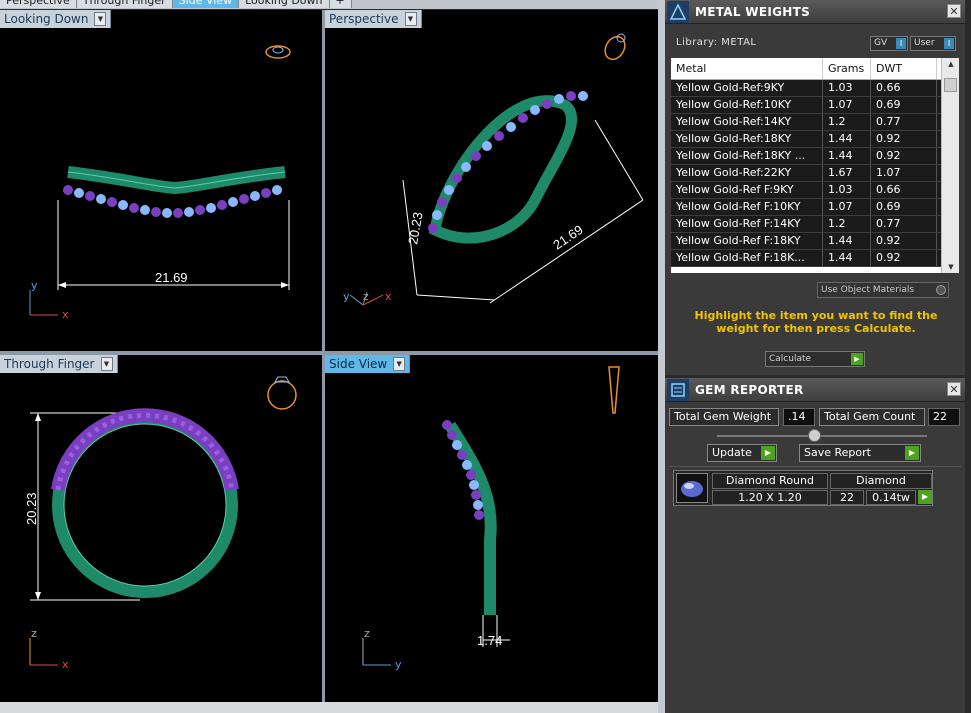  I want to click on scroll-up-icon: ▲, so click(950, 64).